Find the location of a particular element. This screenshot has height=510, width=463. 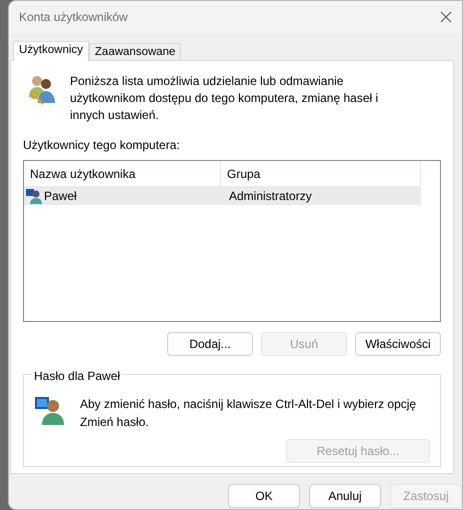

users-key-icon is located at coordinates (42, 89).